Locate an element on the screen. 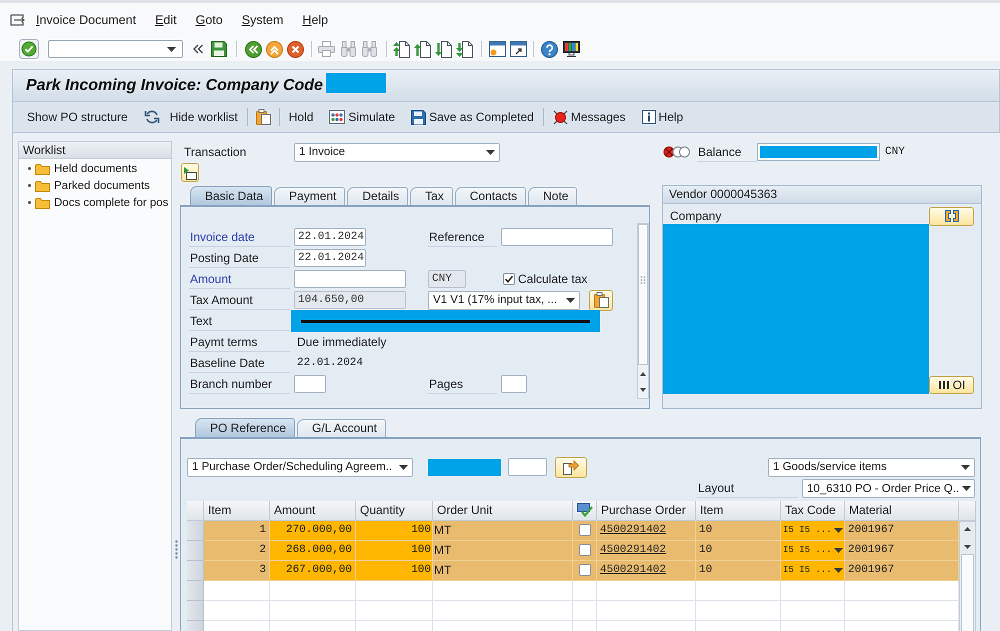  toolbar-button: Help is located at coordinates (662, 117).